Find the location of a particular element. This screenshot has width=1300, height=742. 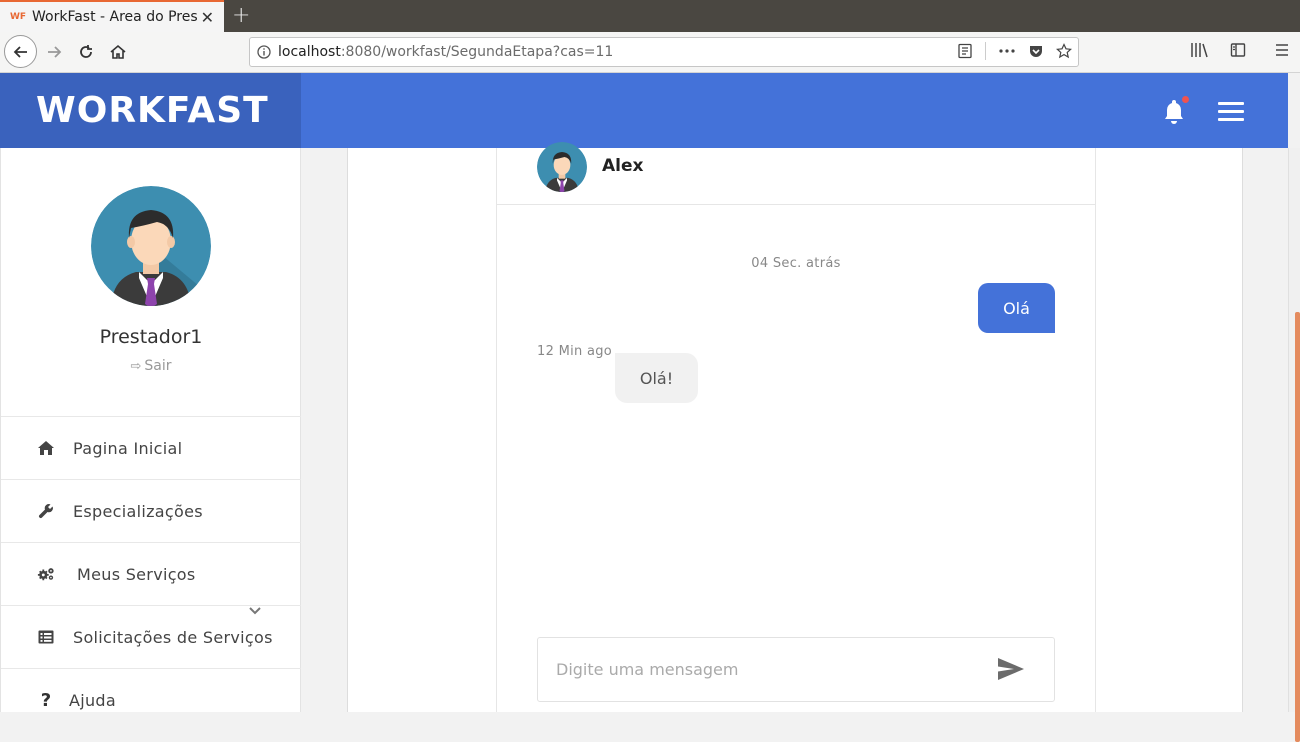

library-icon is located at coordinates (1199, 50).